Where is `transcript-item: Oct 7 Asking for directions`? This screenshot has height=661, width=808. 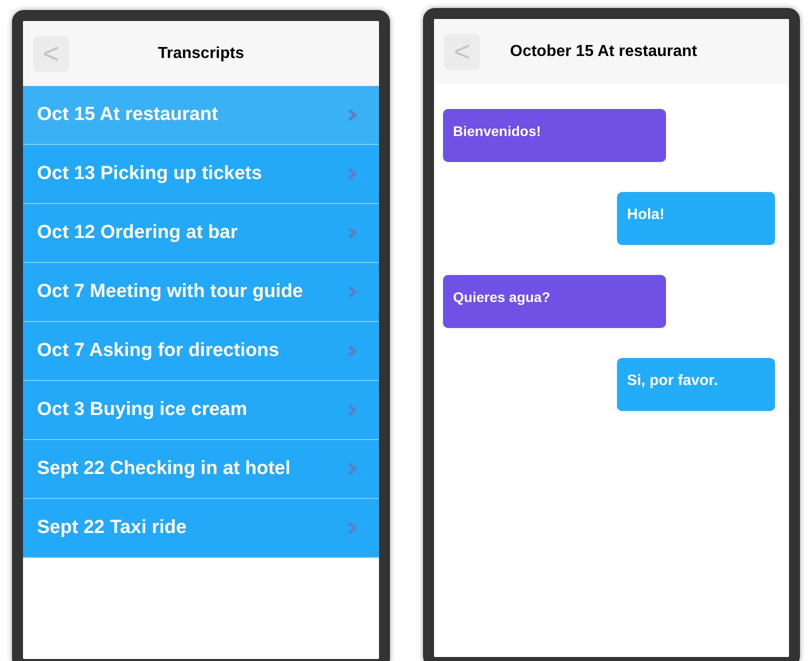 transcript-item: Oct 7 Asking for directions is located at coordinates (201, 351).